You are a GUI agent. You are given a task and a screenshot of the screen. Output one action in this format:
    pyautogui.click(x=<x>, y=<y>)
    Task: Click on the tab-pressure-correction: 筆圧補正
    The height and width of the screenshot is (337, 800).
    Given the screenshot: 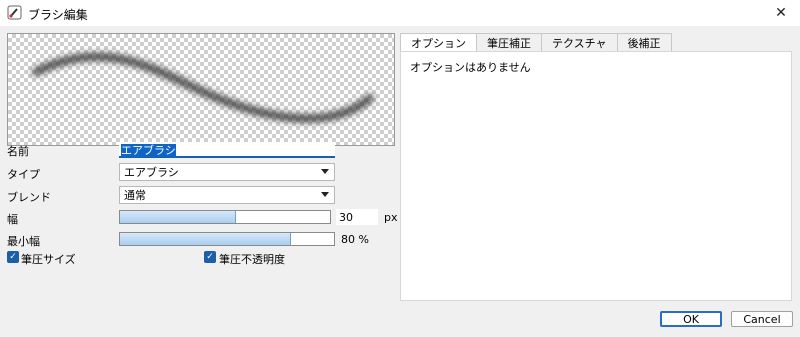 What is the action you would take?
    pyautogui.click(x=509, y=42)
    